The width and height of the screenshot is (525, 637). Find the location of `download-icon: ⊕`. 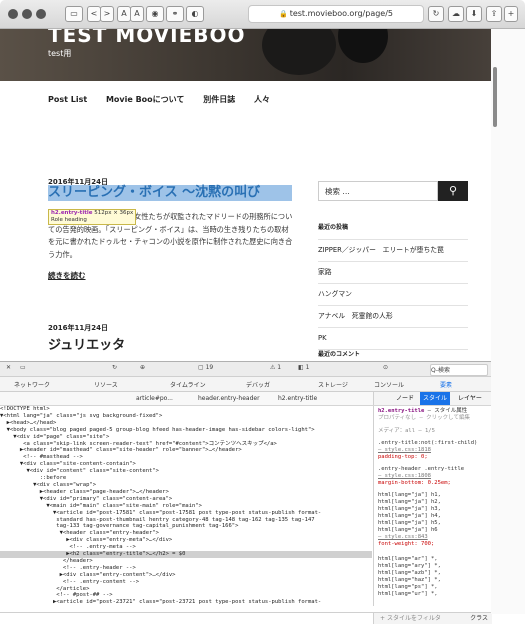

download-icon: ⊕ is located at coordinates (142, 367).